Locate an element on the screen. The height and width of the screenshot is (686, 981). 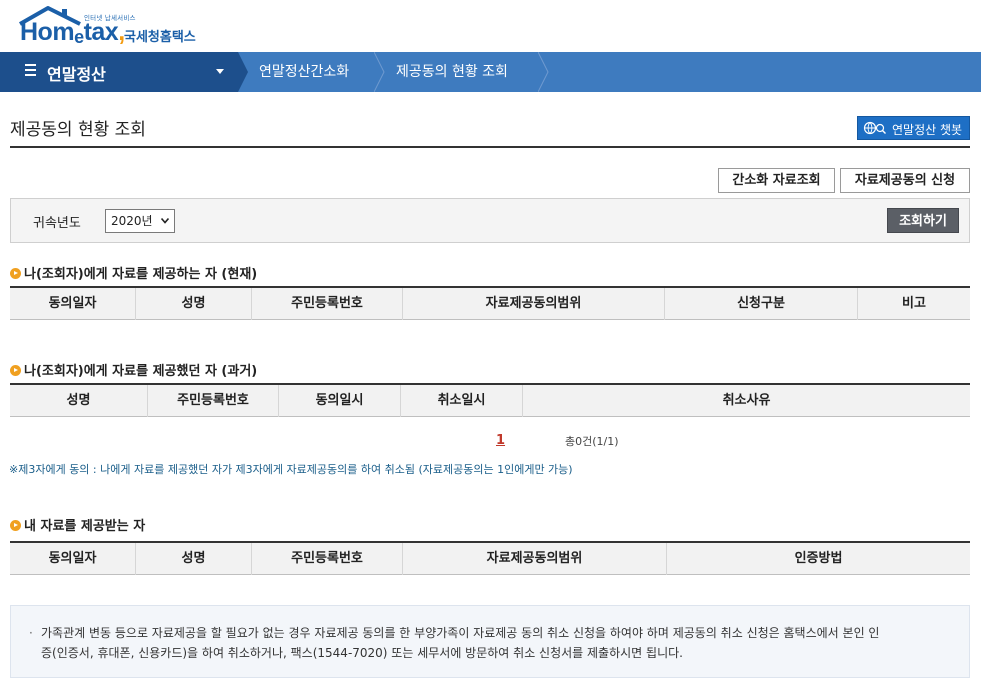
breadcrumb-year-end-simplified: 연말정산간소화 is located at coordinates (304, 72).